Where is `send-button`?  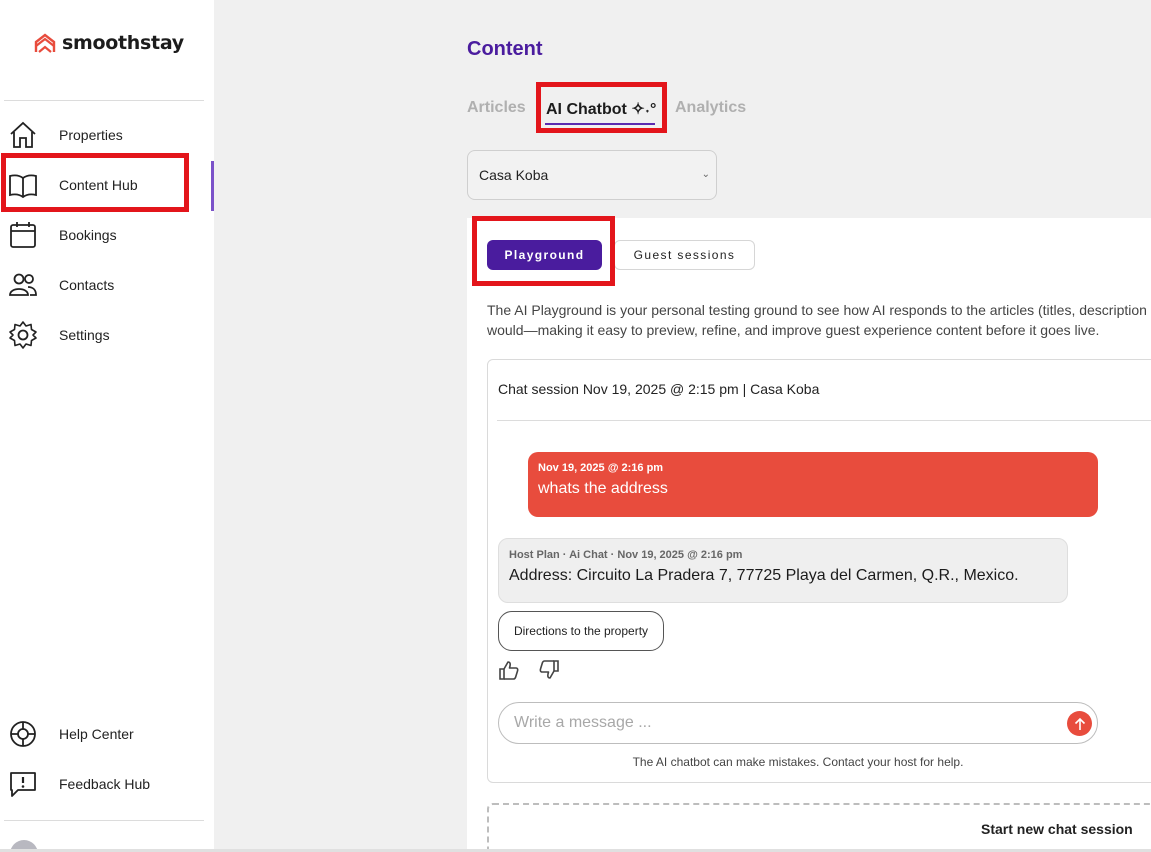
send-button is located at coordinates (1079, 723).